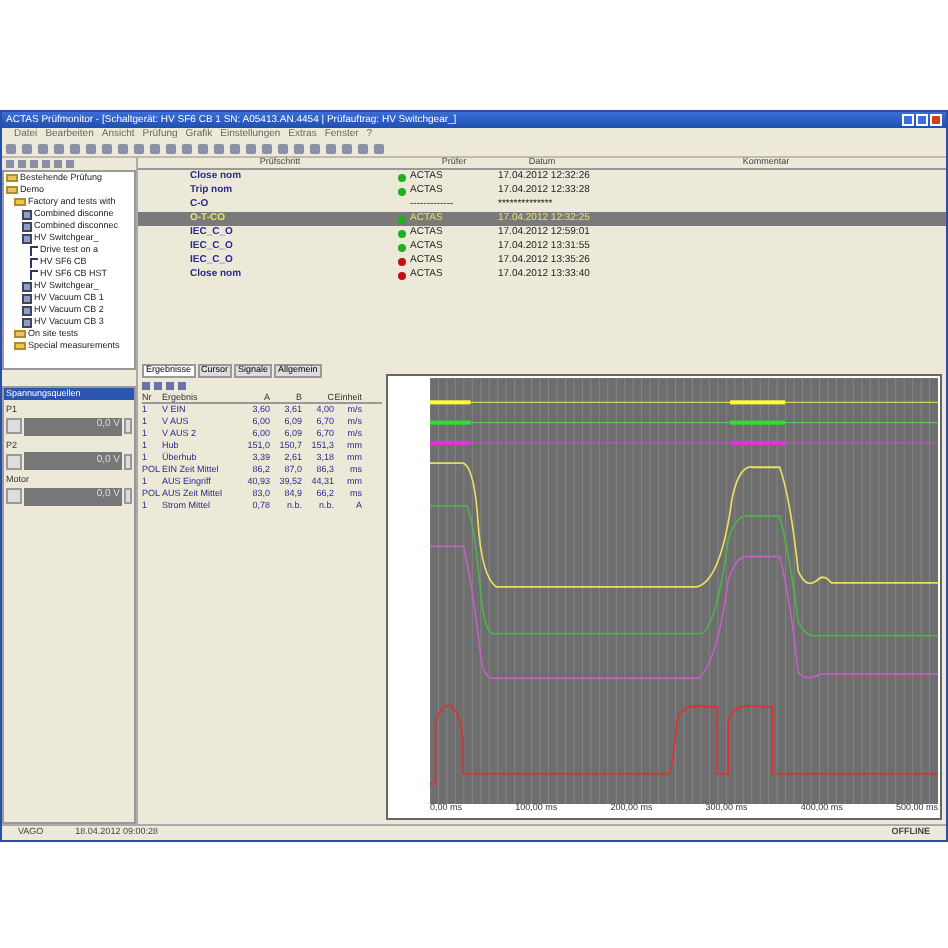 This screenshot has width=948, height=948. Describe the element at coordinates (908, 120) in the screenshot. I see `minimize-icon` at that location.